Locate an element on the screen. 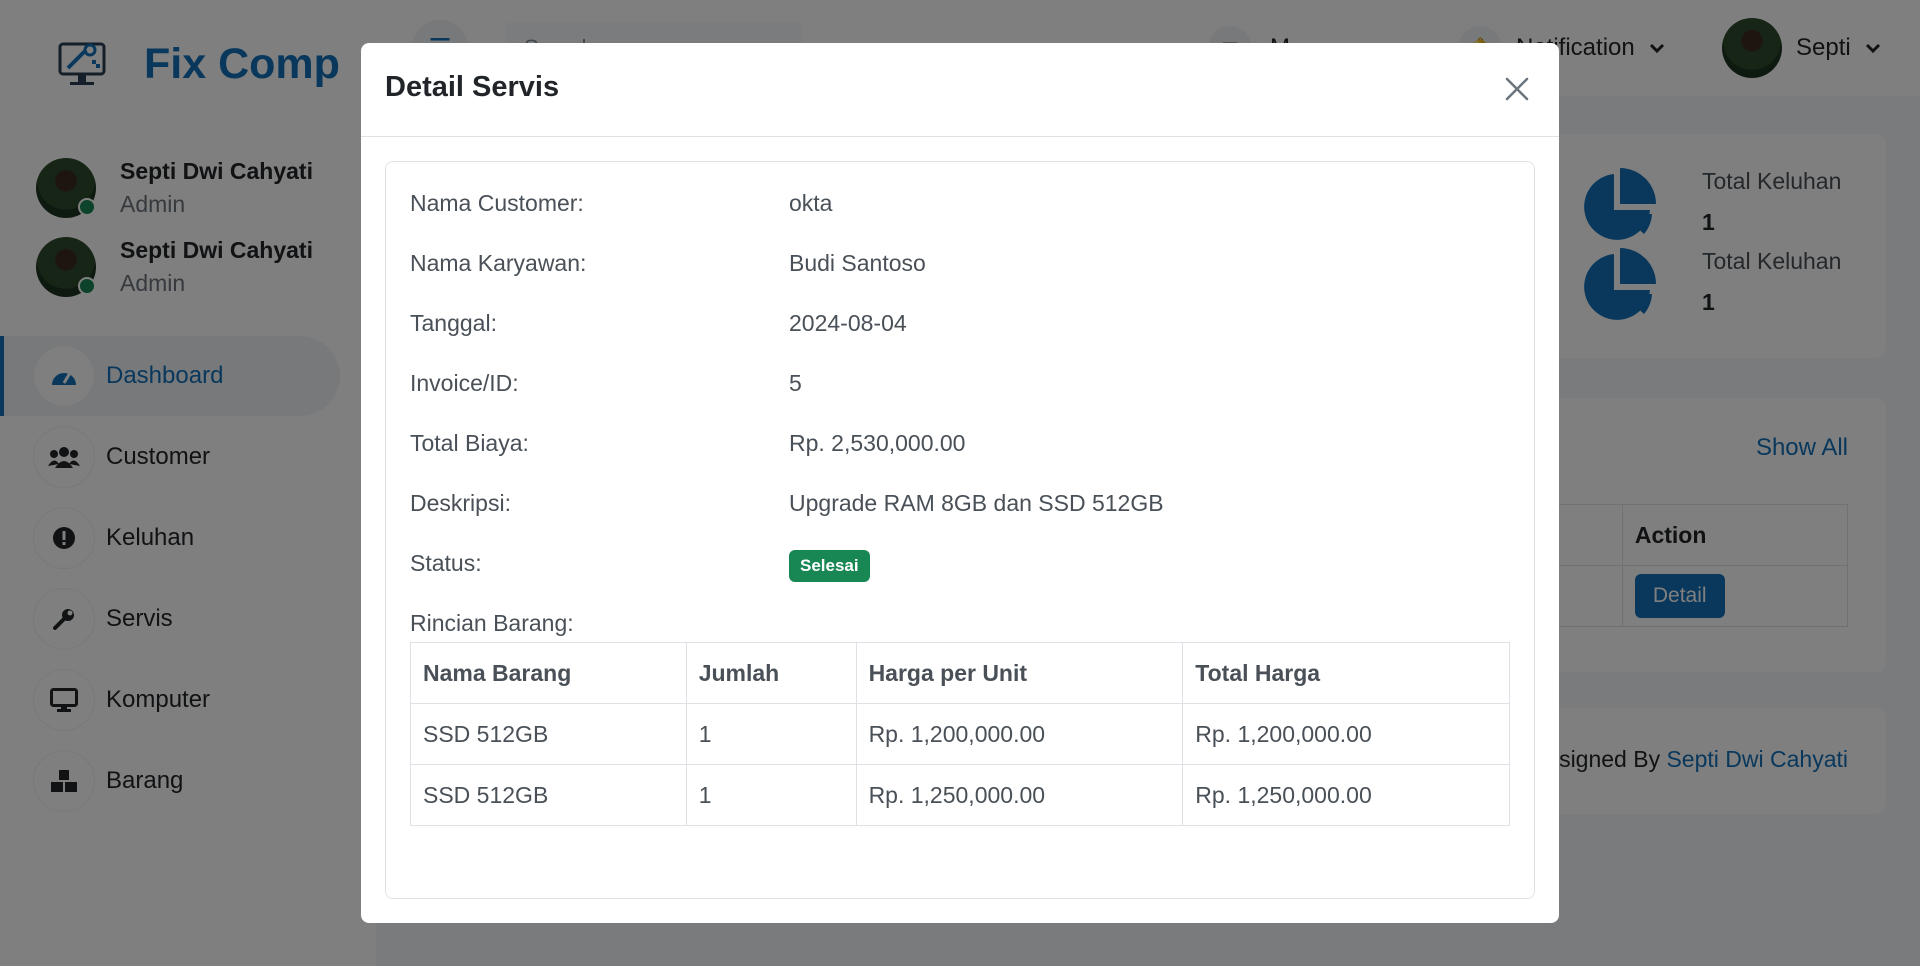 This screenshot has width=1920, height=966. items-label: Rincian Barang: is located at coordinates (492, 623).